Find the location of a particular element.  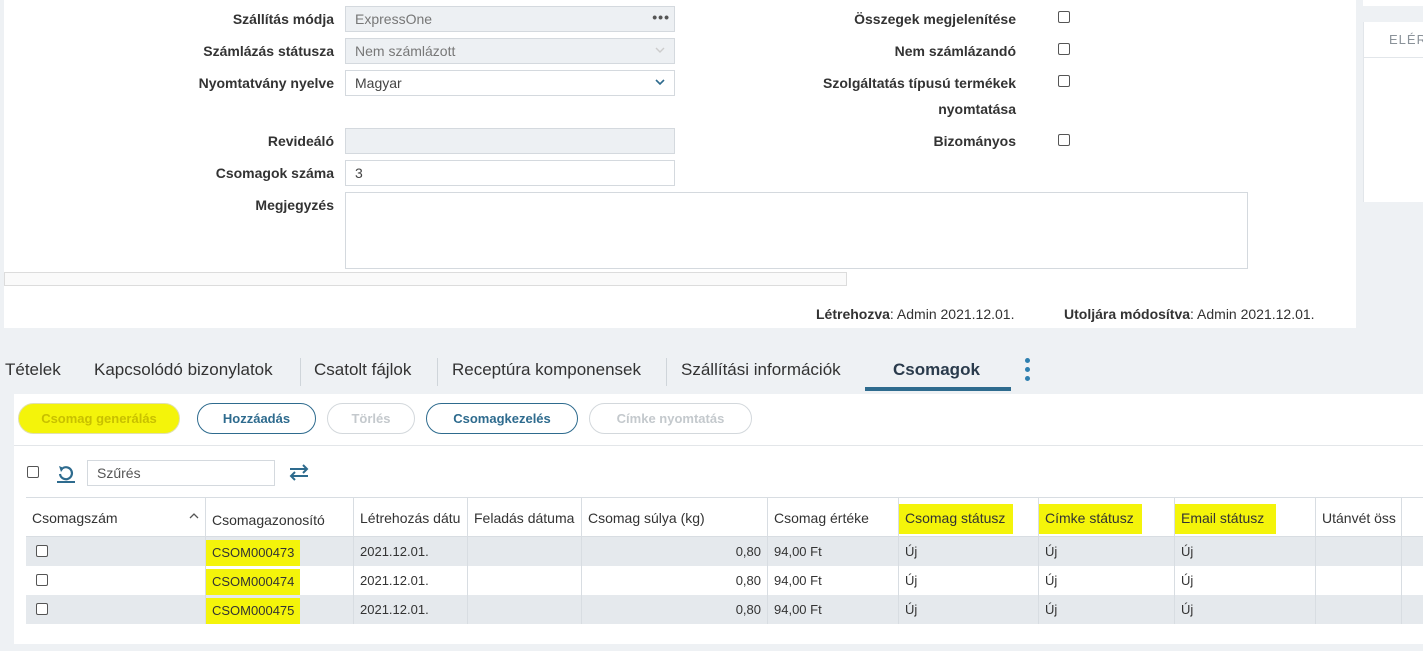

column-header: Email státusz is located at coordinates (1245, 518).